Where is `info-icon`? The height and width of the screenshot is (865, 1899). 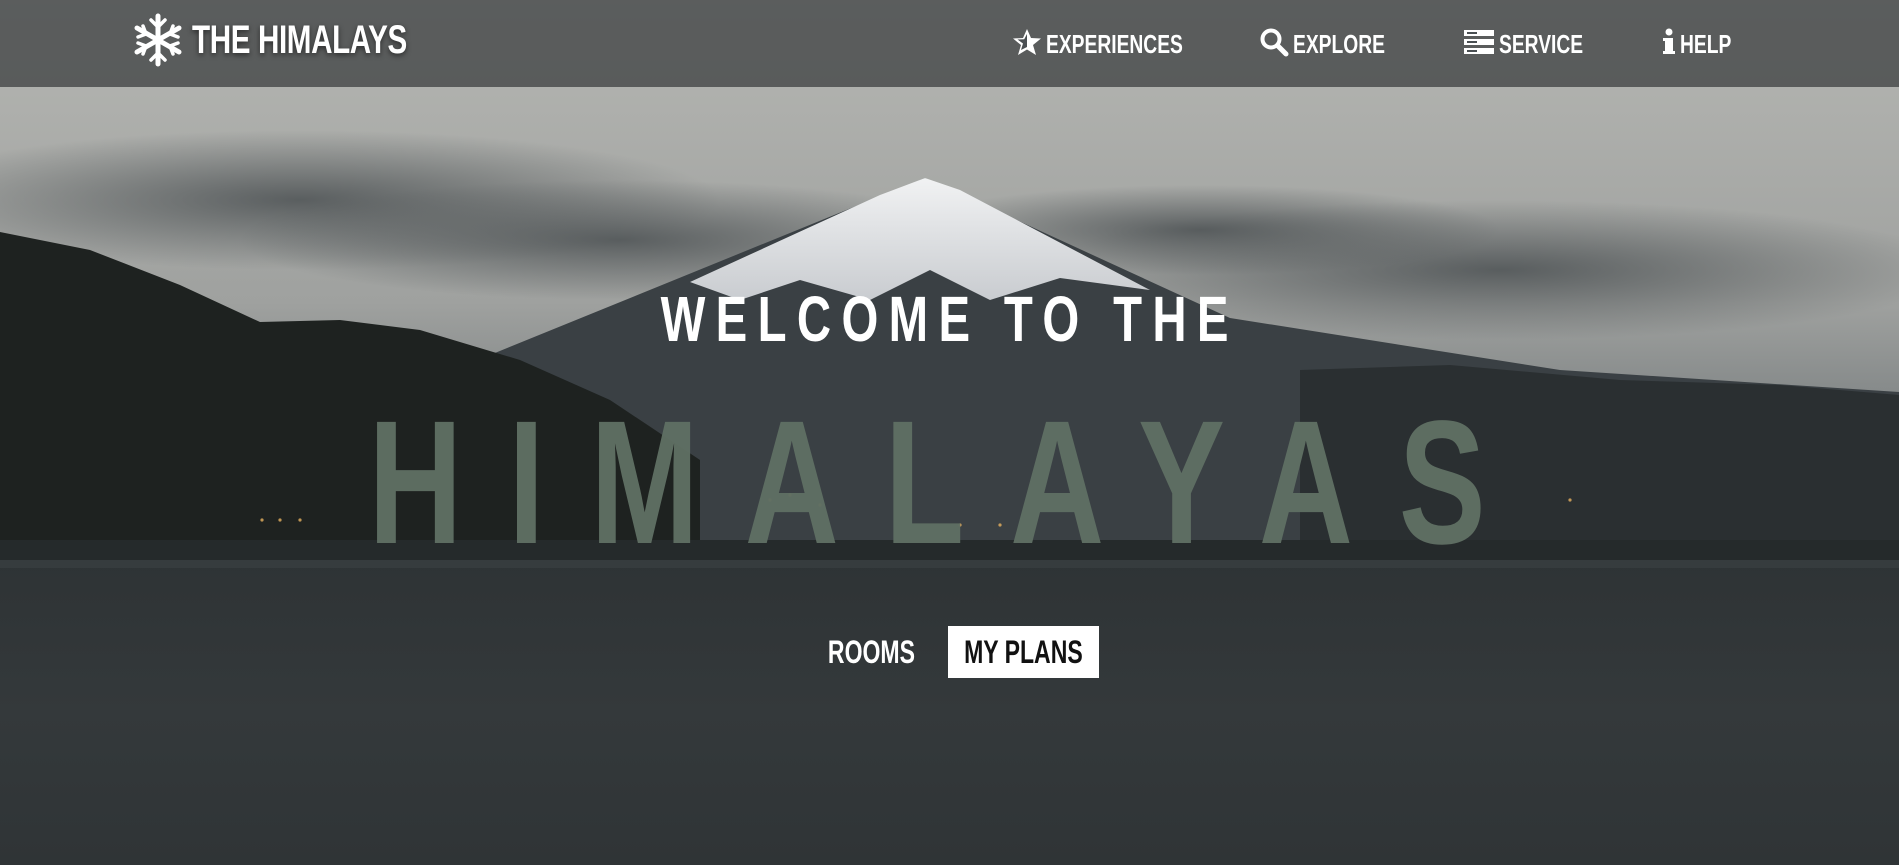 info-icon is located at coordinates (1669, 44).